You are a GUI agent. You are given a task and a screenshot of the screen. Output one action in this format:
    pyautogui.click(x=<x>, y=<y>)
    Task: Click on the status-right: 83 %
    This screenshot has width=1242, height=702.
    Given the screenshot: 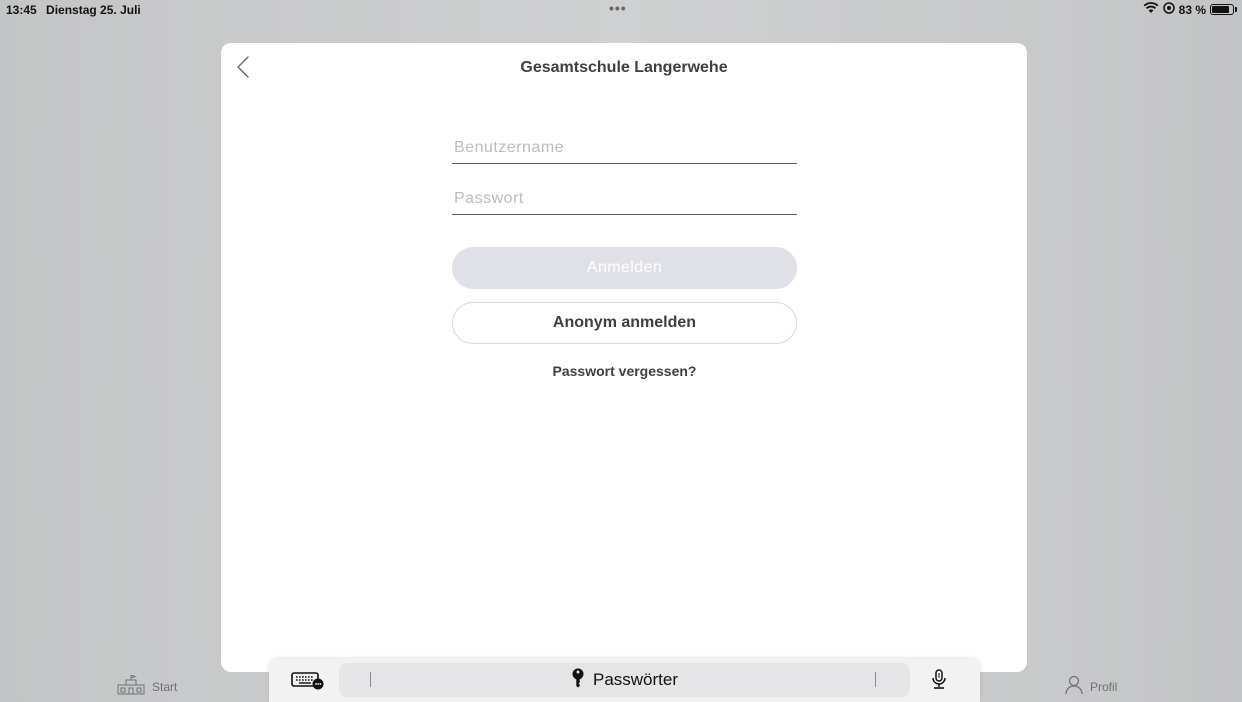 What is the action you would take?
    pyautogui.click(x=1190, y=9)
    